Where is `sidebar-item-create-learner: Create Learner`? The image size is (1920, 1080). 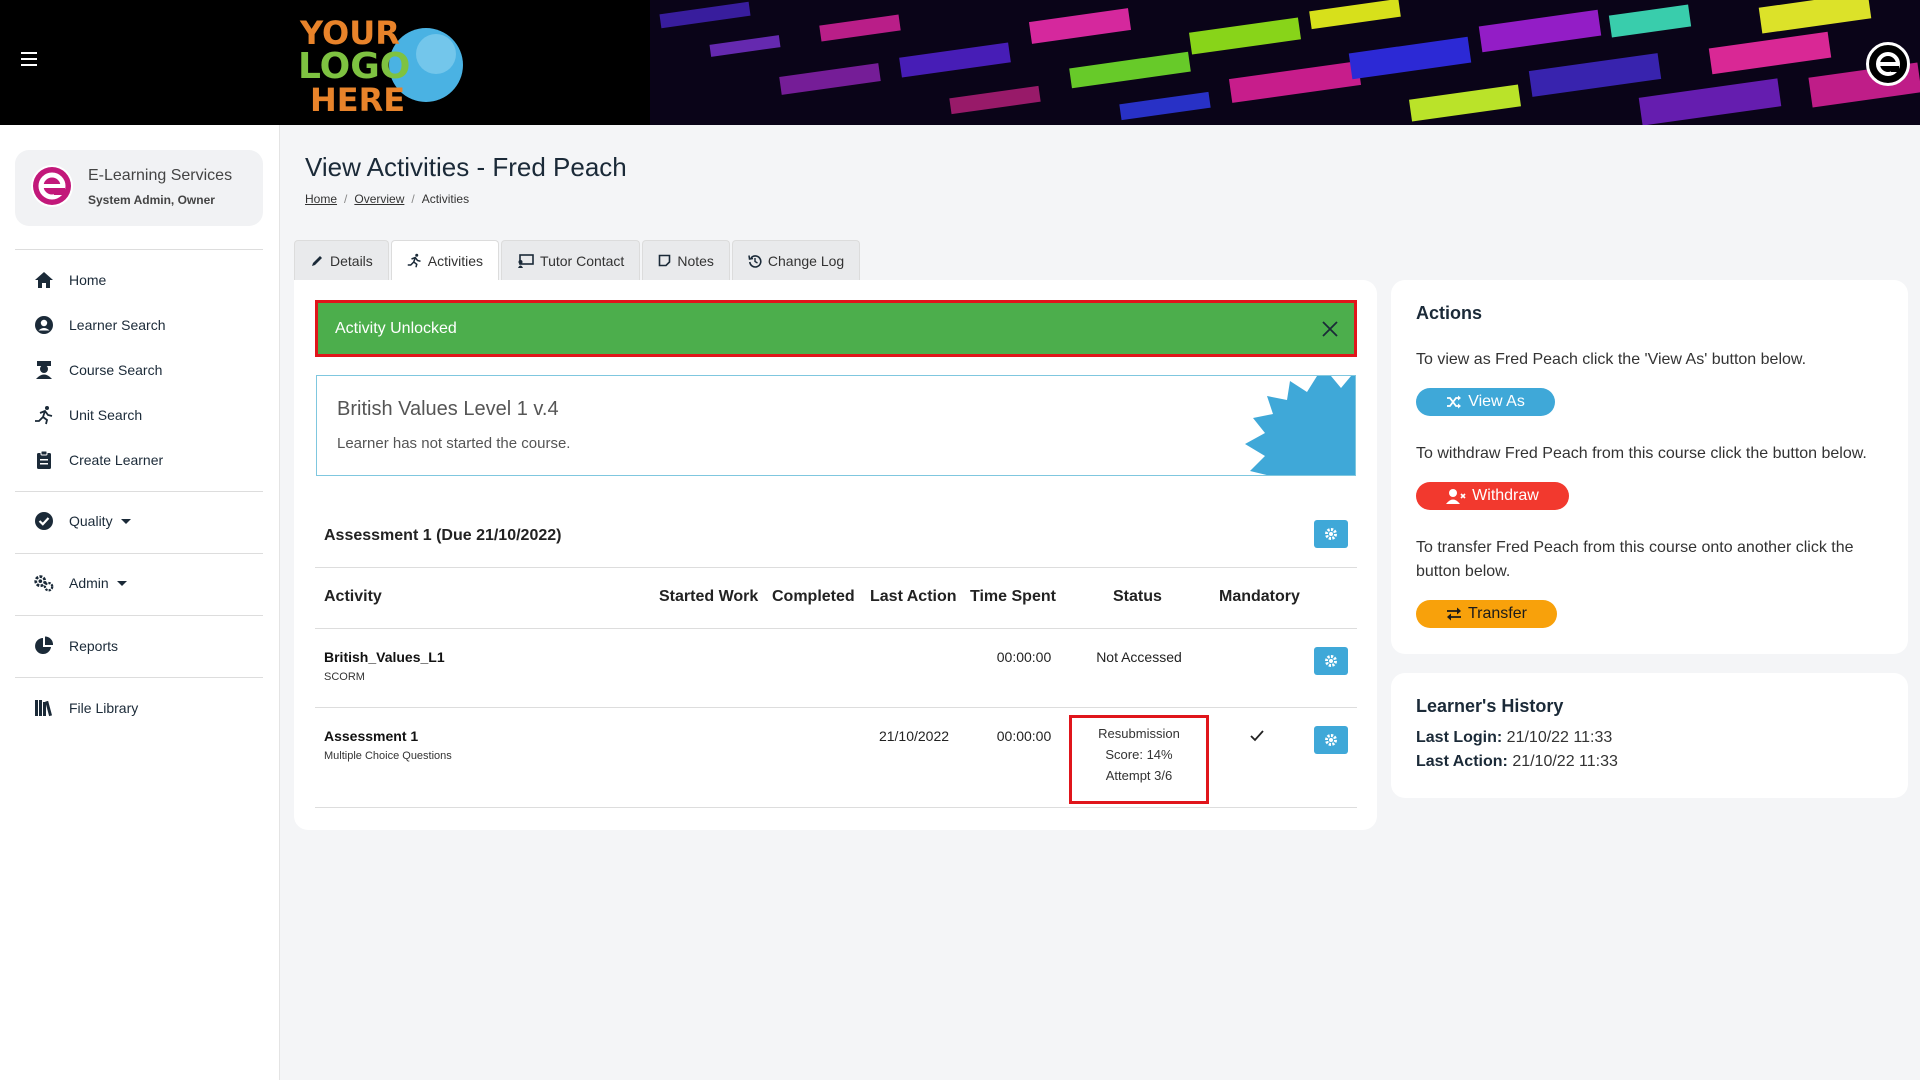 sidebar-item-create-learner: Create Learner is located at coordinates (98, 460).